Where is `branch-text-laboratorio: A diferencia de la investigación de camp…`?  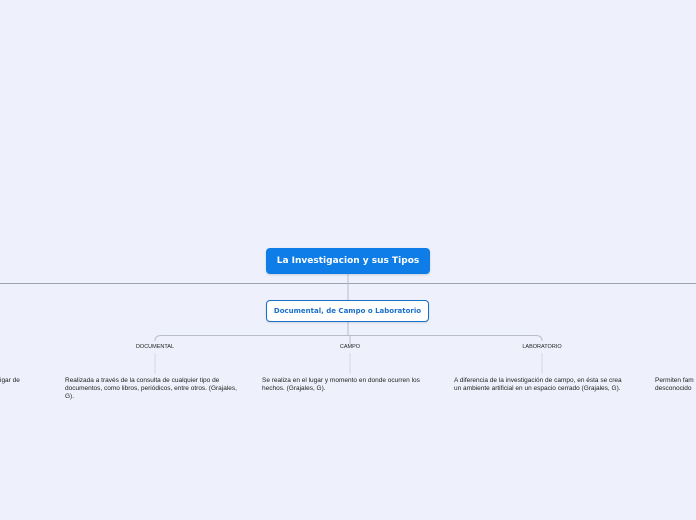 branch-text-laboratorio: A diferencia de la investigación de camp… is located at coordinates (538, 385).